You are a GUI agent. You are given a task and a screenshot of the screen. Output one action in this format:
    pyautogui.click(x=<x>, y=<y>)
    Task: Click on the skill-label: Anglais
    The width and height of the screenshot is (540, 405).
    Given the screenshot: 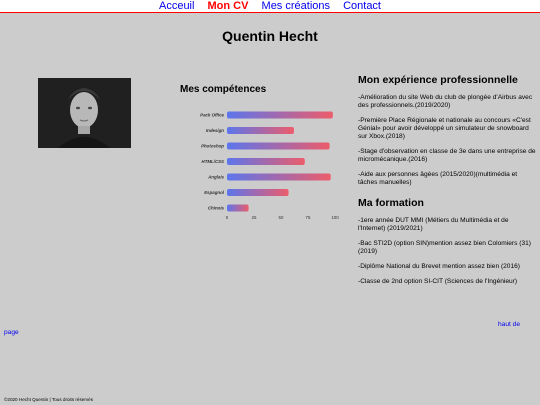 What is the action you would take?
    pyautogui.click(x=215, y=177)
    